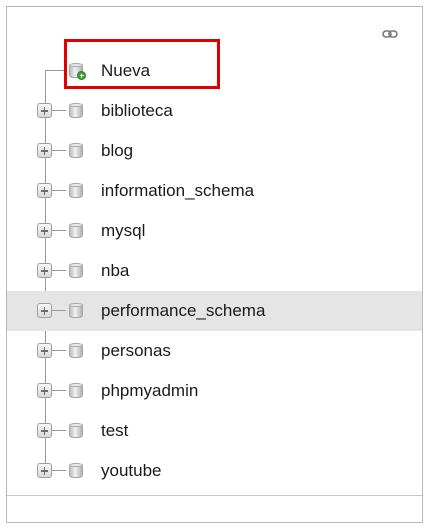 The width and height of the screenshot is (431, 529). I want to click on tree-item-information-schema: information_schema, so click(214, 191).